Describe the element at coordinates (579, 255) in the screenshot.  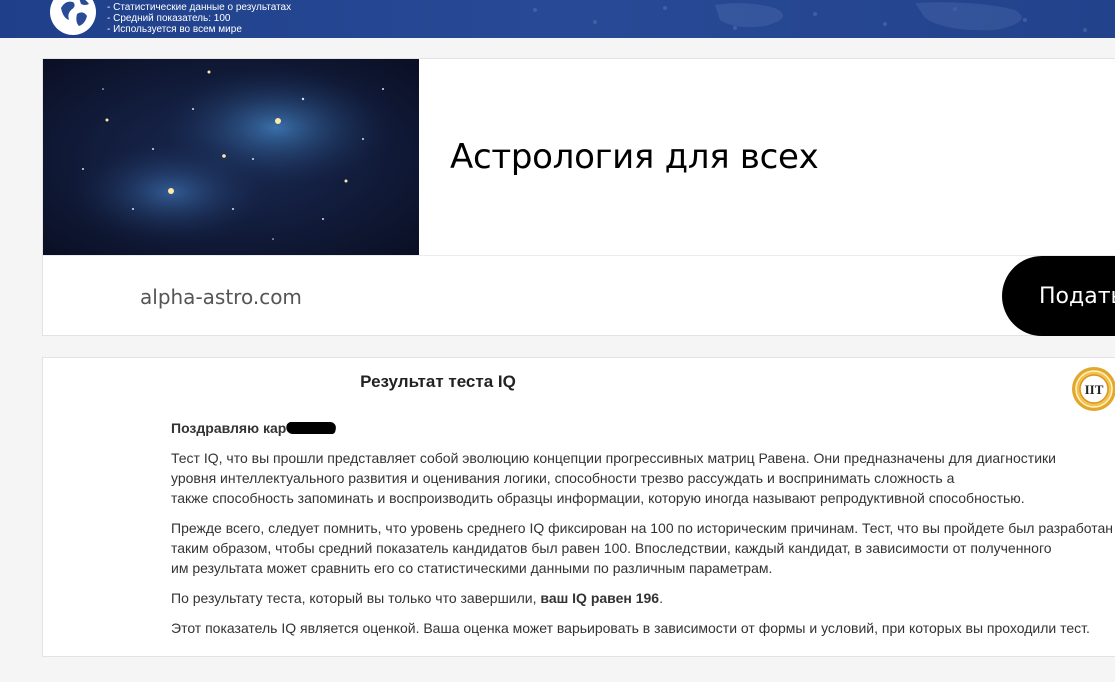
I see `ad-divider` at that location.